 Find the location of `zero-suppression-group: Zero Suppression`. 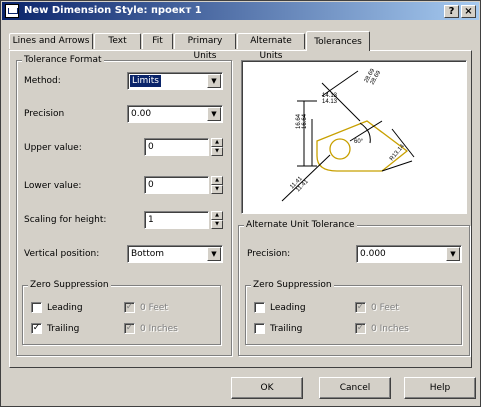

zero-suppression-group: Zero Suppression is located at coordinates (121, 312).